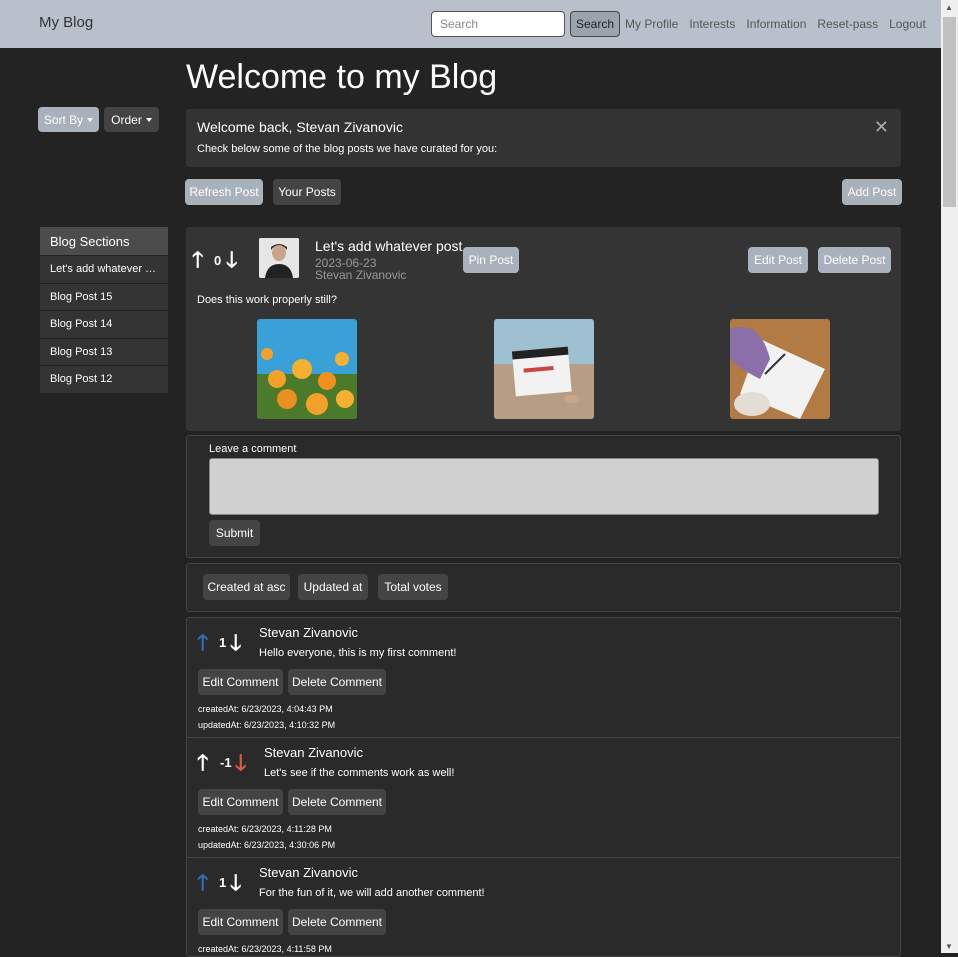 This screenshot has width=958, height=957. What do you see at coordinates (307, 192) in the screenshot?
I see `your-posts-button: Your Posts` at bounding box center [307, 192].